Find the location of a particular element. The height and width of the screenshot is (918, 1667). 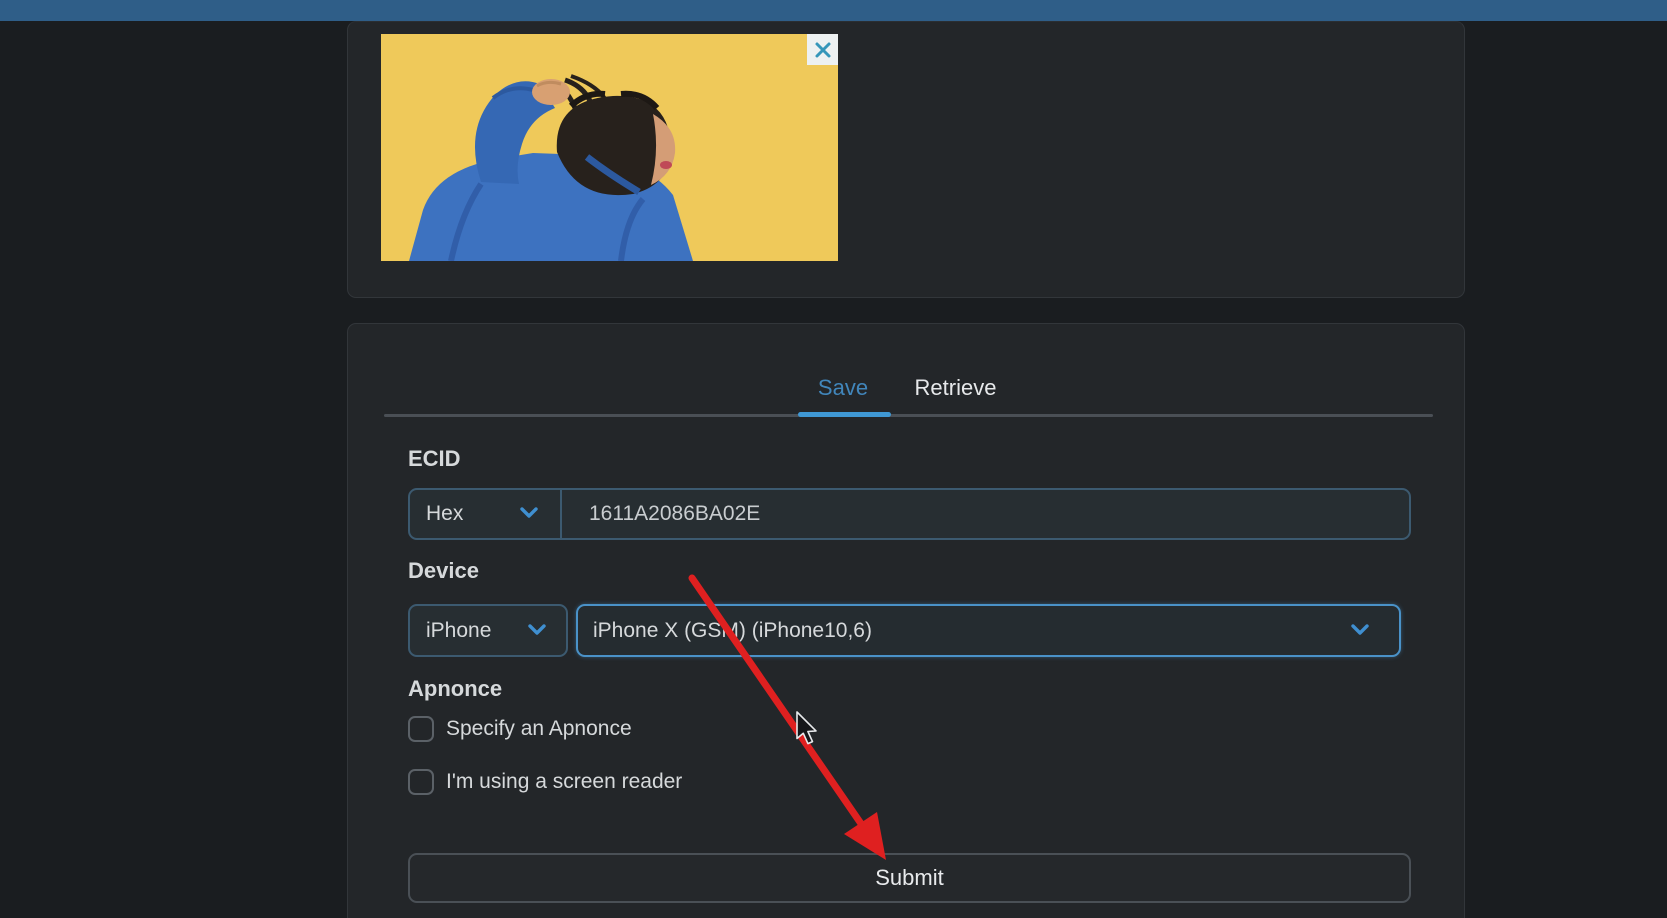

active-tab-indicator is located at coordinates (844, 414).